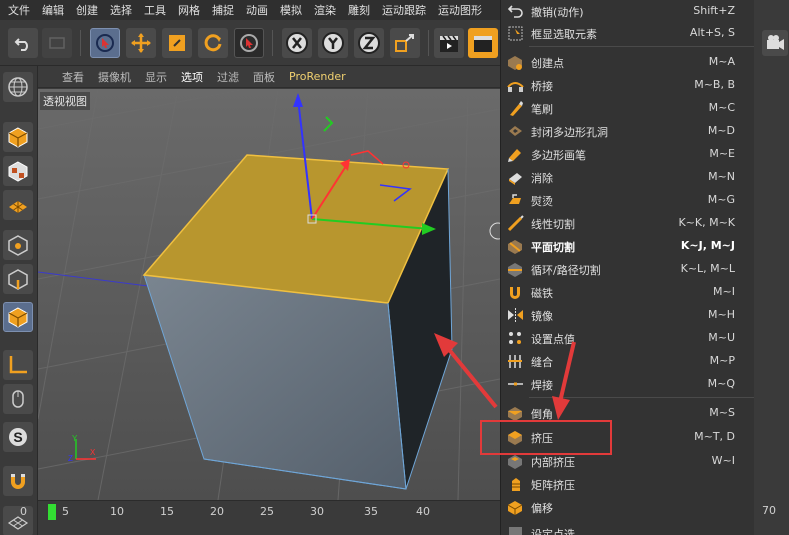  I want to click on magnet-icon, so click(18, 481).